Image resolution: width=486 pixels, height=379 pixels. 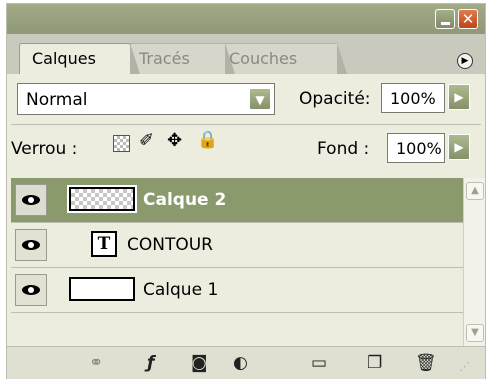 What do you see at coordinates (468, 19) in the screenshot?
I see `close-icon: ✕` at bounding box center [468, 19].